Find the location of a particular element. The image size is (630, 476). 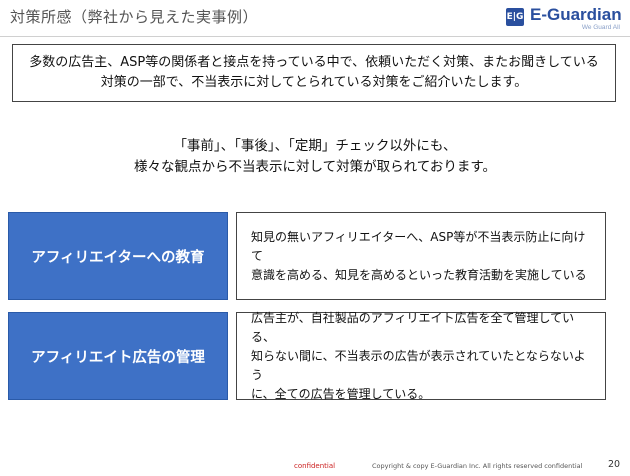

logo-mark-icon: E|G is located at coordinates (515, 17).